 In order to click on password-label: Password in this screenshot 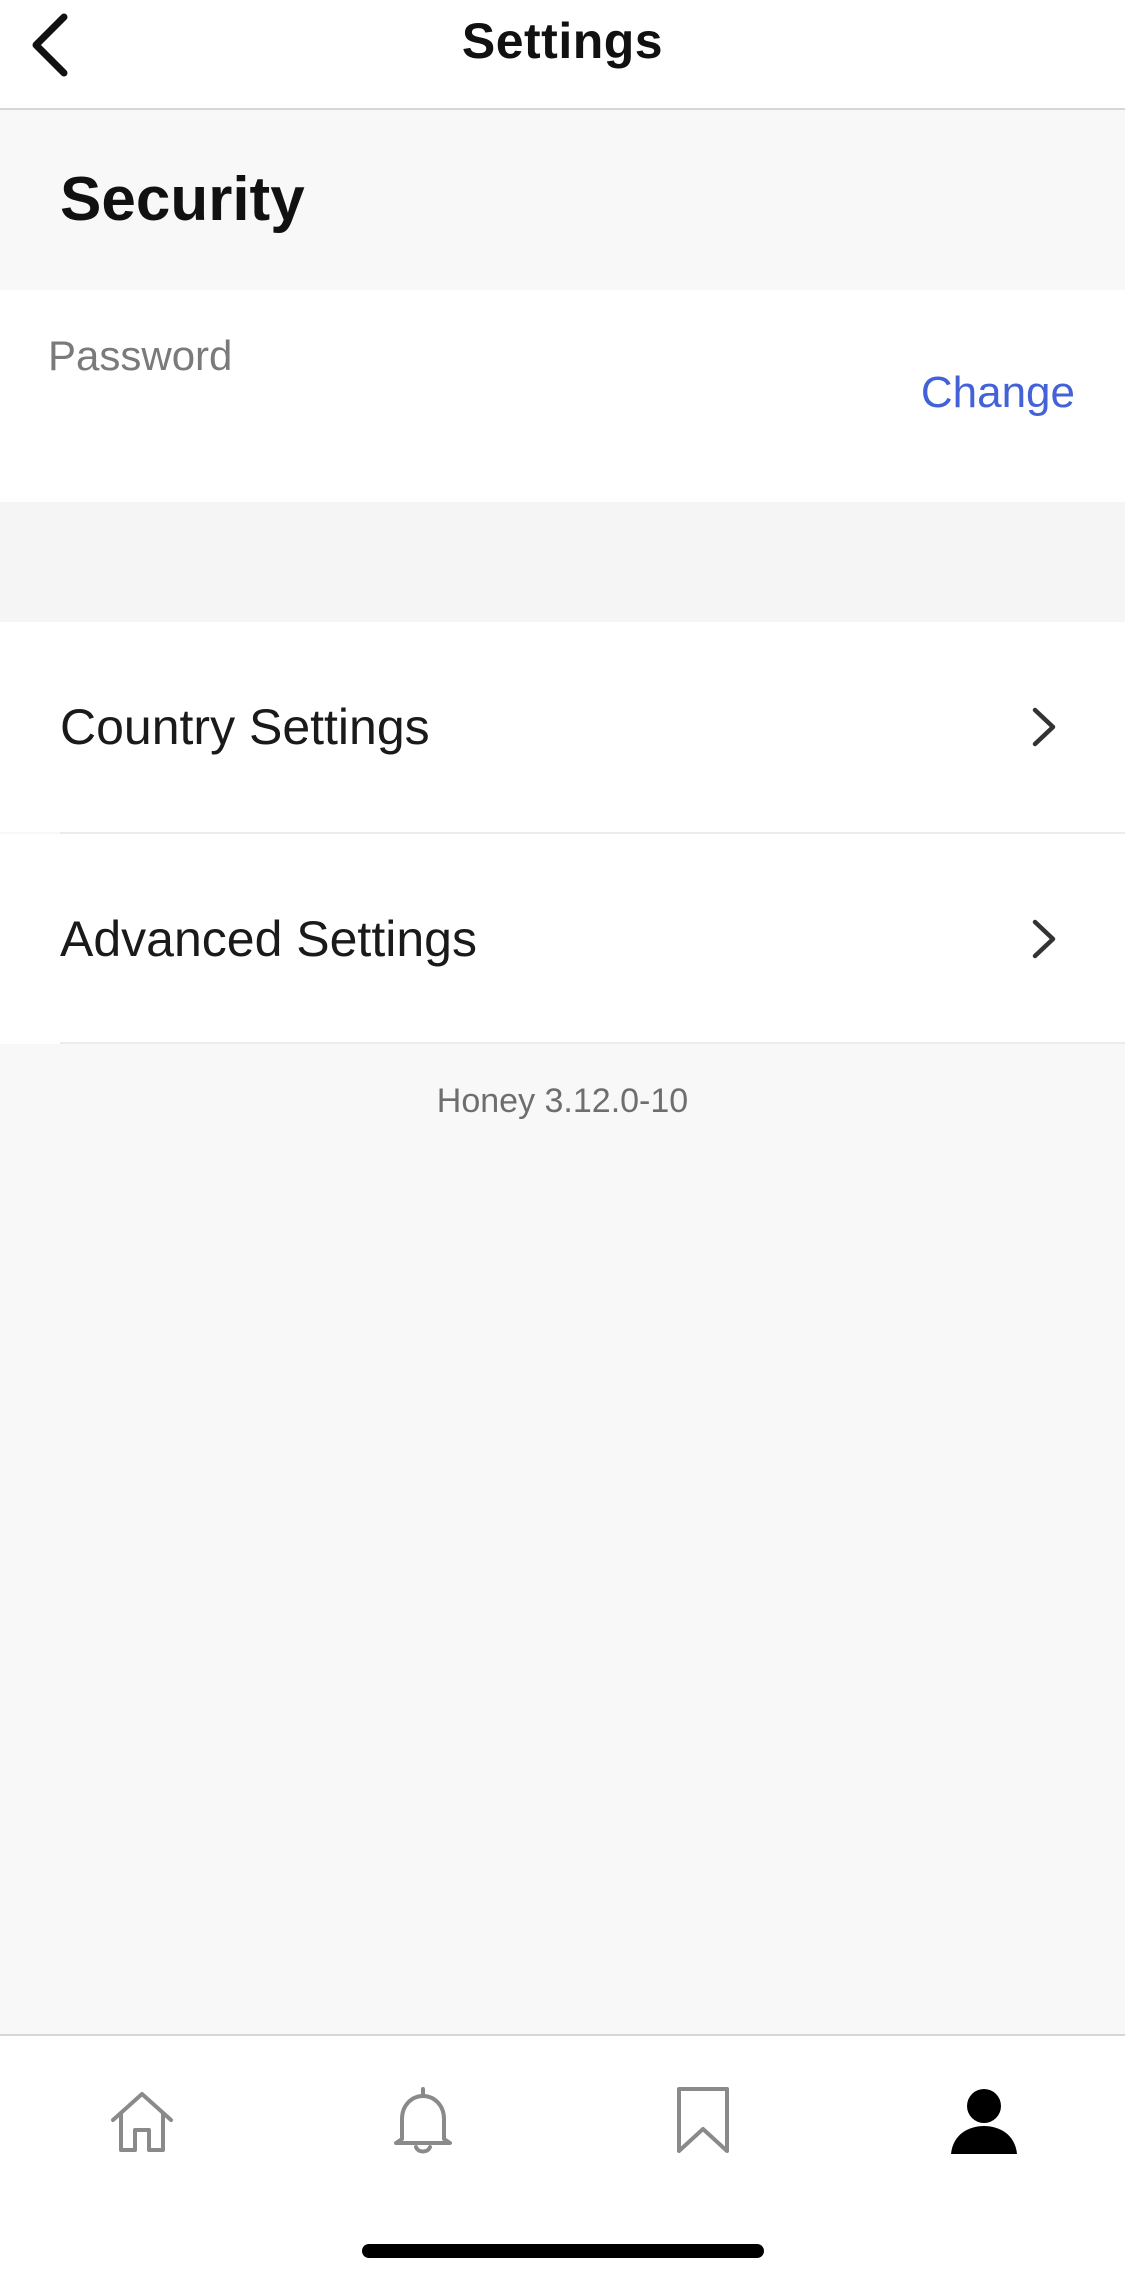, I will do `click(140, 355)`.